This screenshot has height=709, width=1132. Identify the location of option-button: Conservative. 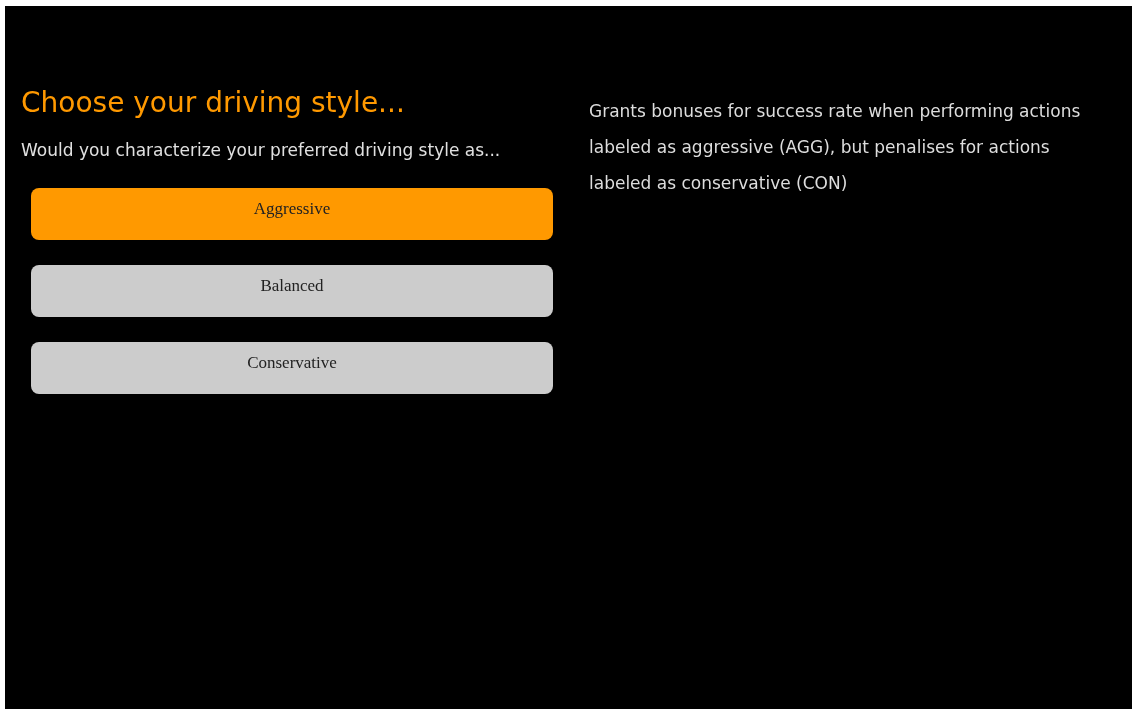
(292, 367).